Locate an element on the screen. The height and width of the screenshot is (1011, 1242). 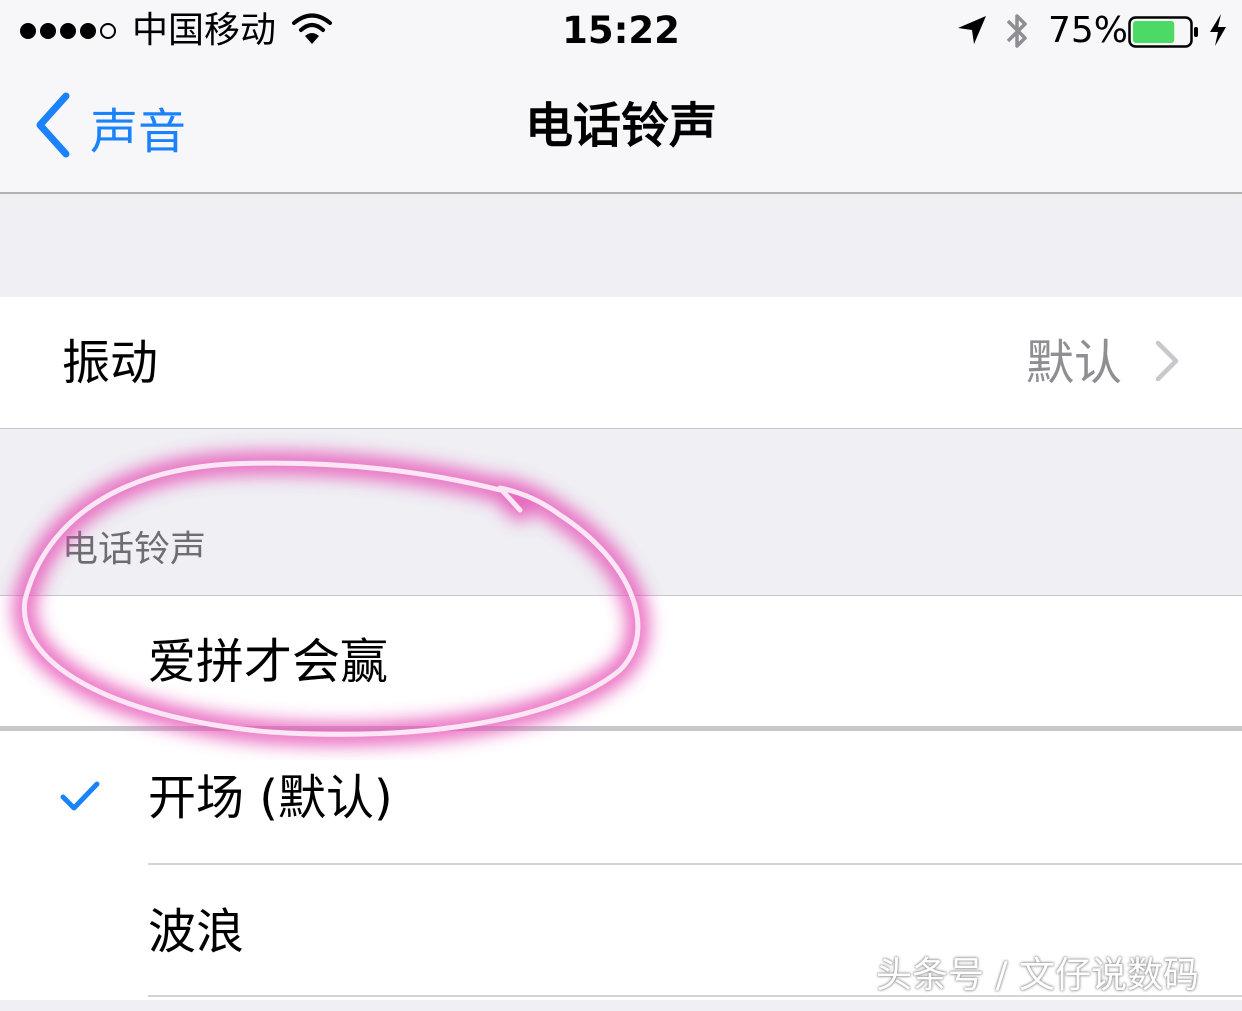
charging-bolt-icon is located at coordinates (1218, 32).